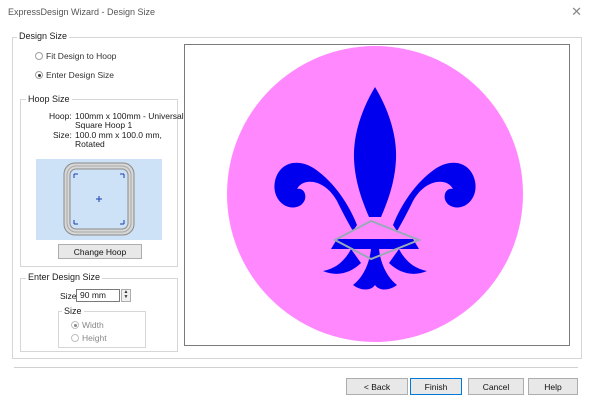 The height and width of the screenshot is (399, 592). I want to click on back-button: < Back, so click(377, 386).